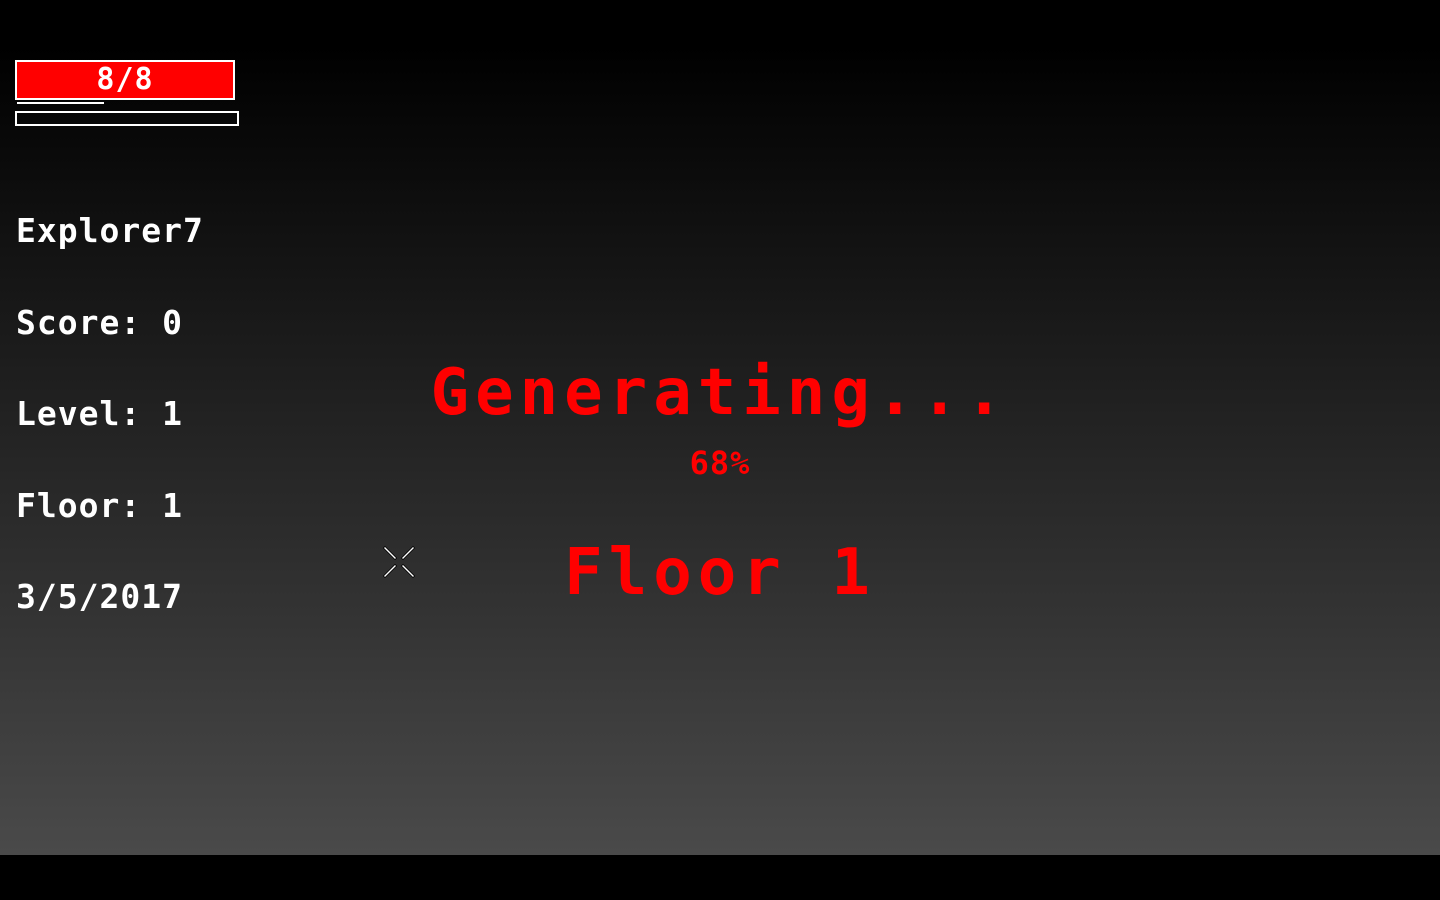 The image size is (1440, 900). I want to click on crosshair-icon, so click(399, 562).